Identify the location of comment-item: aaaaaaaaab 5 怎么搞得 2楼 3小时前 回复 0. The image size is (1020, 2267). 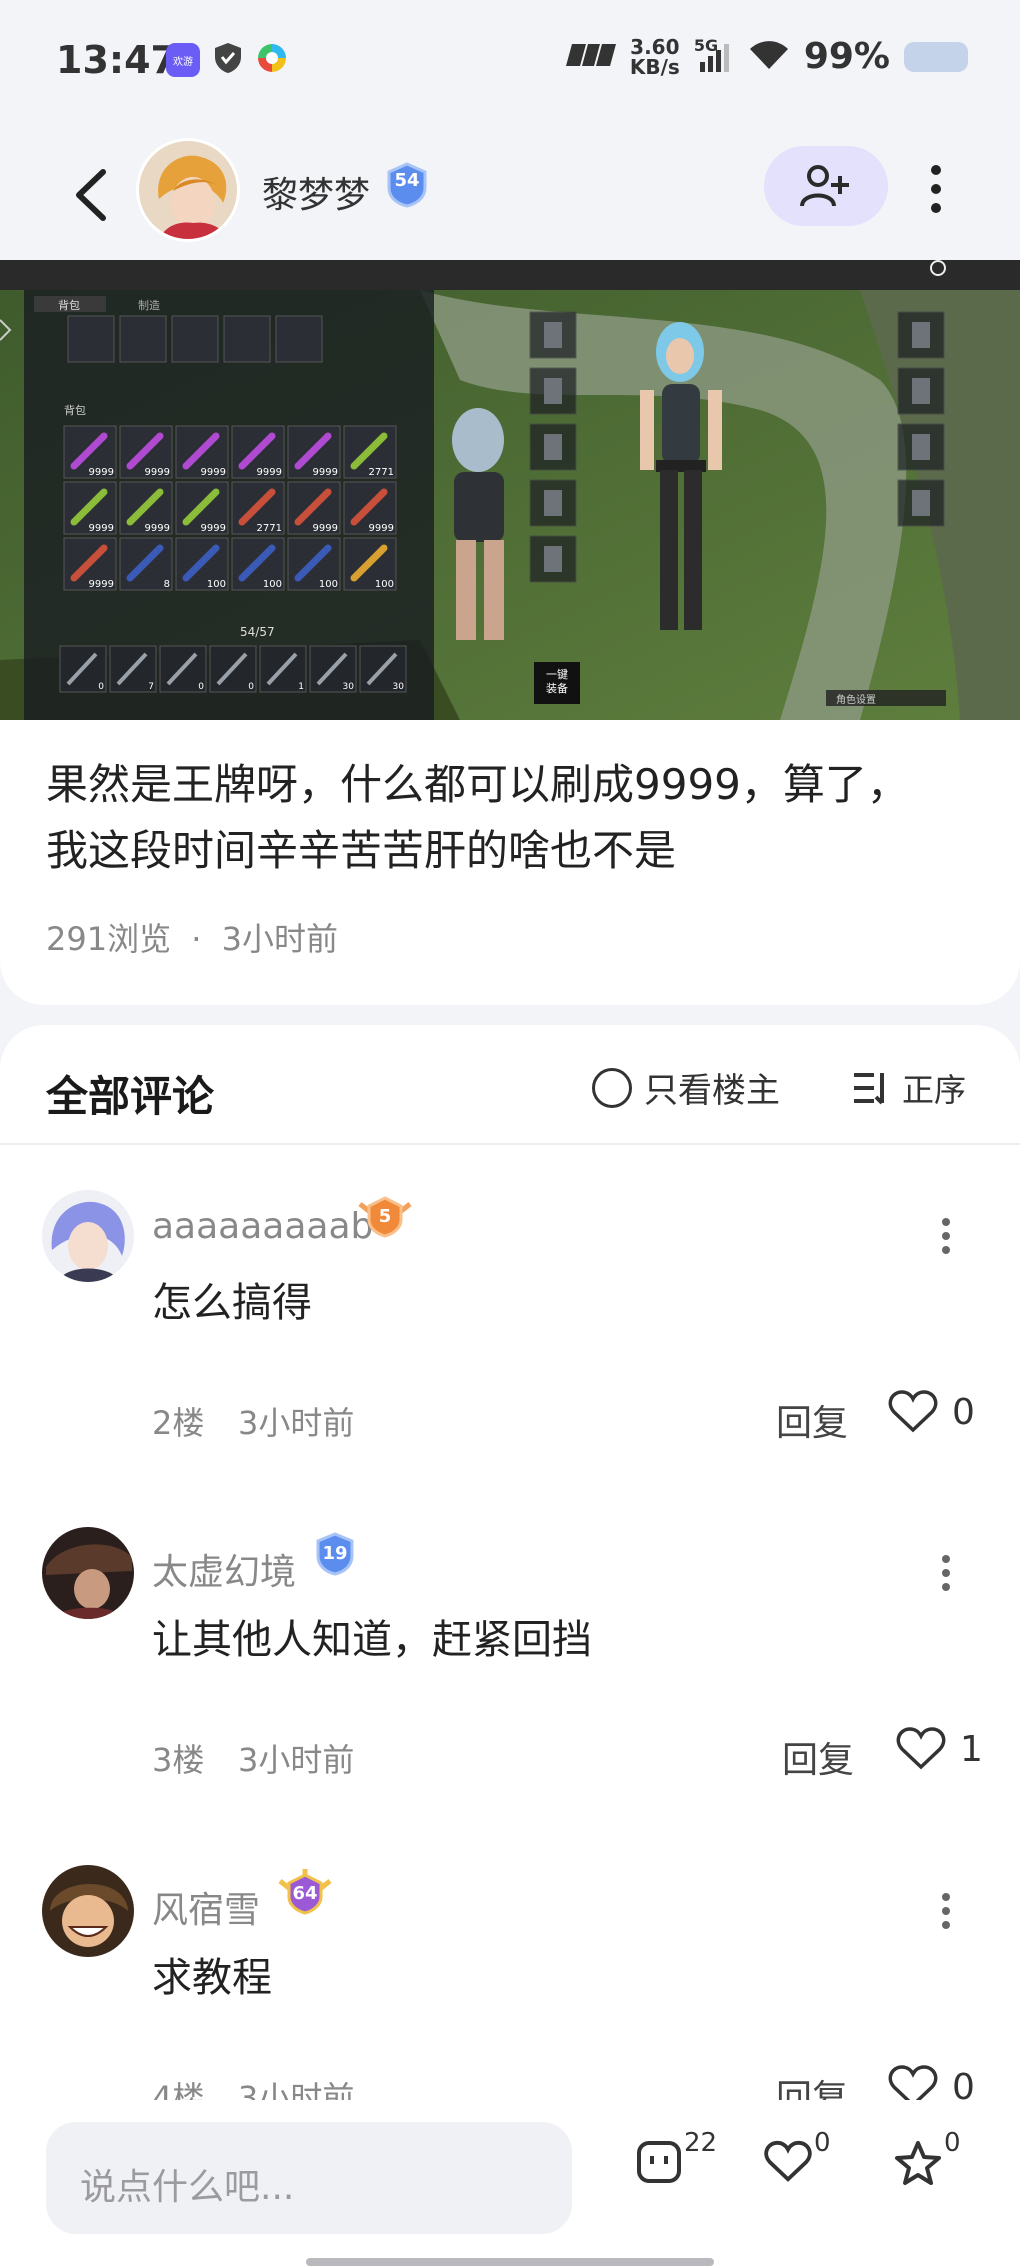
(510, 1340).